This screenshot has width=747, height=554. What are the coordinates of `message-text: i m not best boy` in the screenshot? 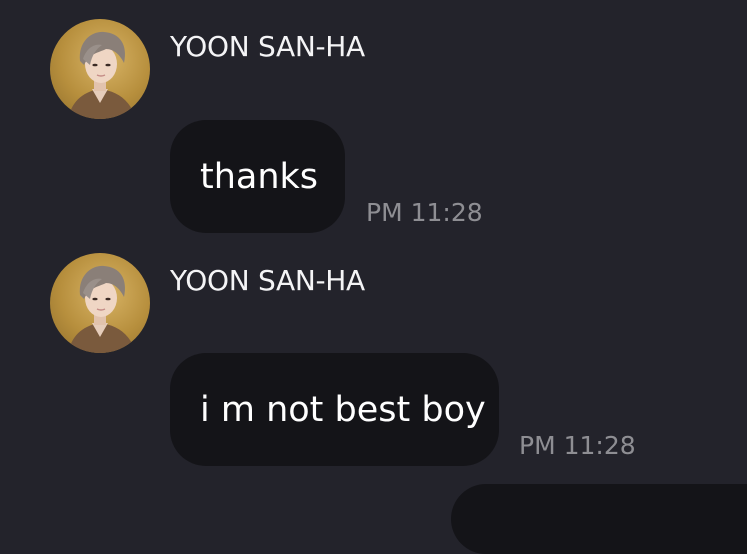 It's located at (343, 409).